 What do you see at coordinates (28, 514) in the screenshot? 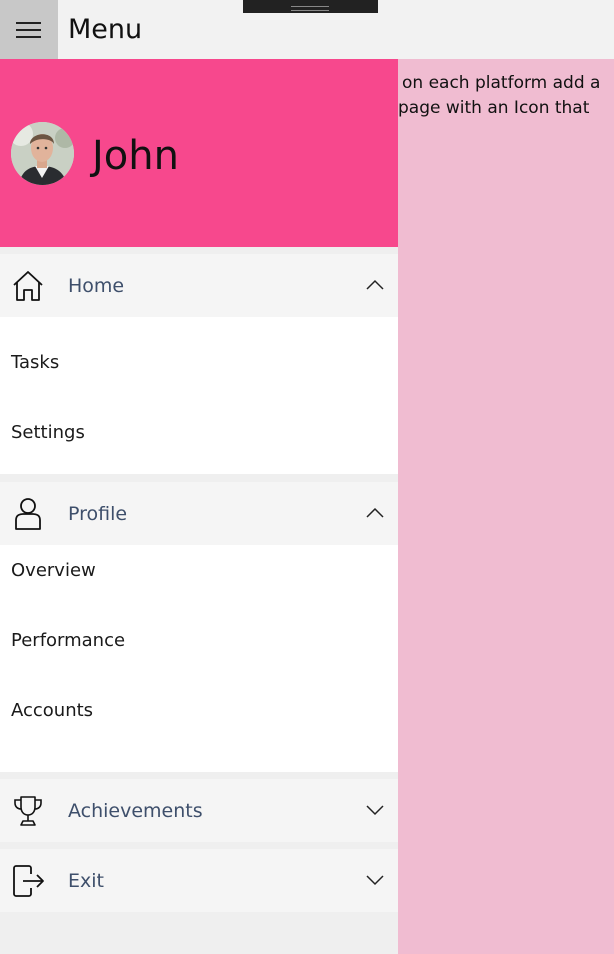
I see `person-icon` at bounding box center [28, 514].